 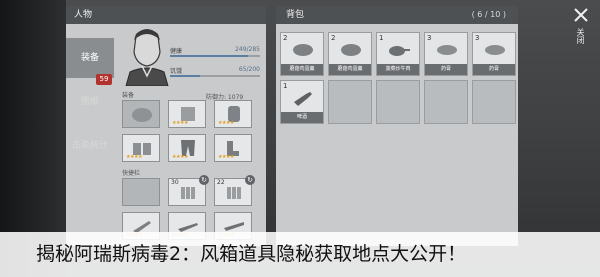 I want to click on health-bar-fill, so click(x=209, y=56).